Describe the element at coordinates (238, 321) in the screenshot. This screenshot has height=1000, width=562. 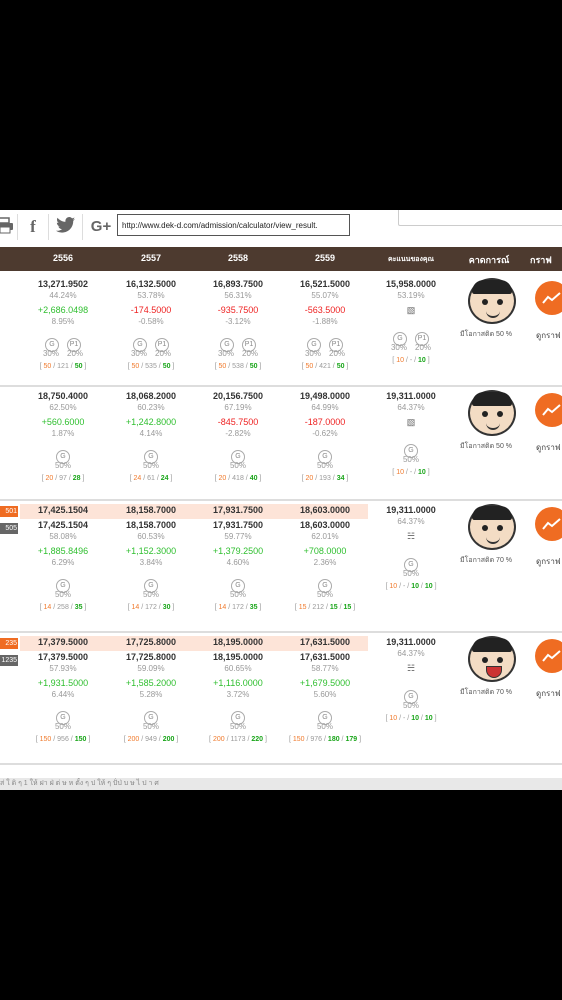
I see `difference-percent: -3.12%` at that location.